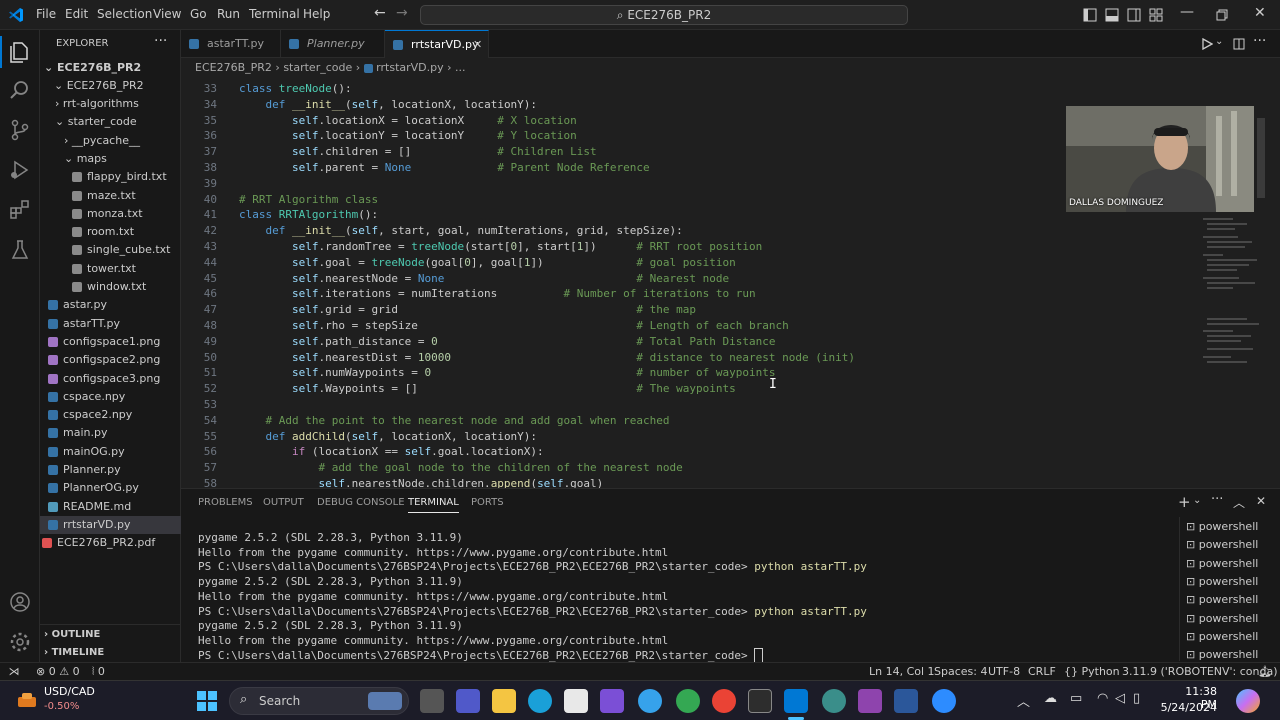 The image size is (1280, 720). Describe the element at coordinates (1156, 15) in the screenshot. I see `customize-layout-icon` at that location.